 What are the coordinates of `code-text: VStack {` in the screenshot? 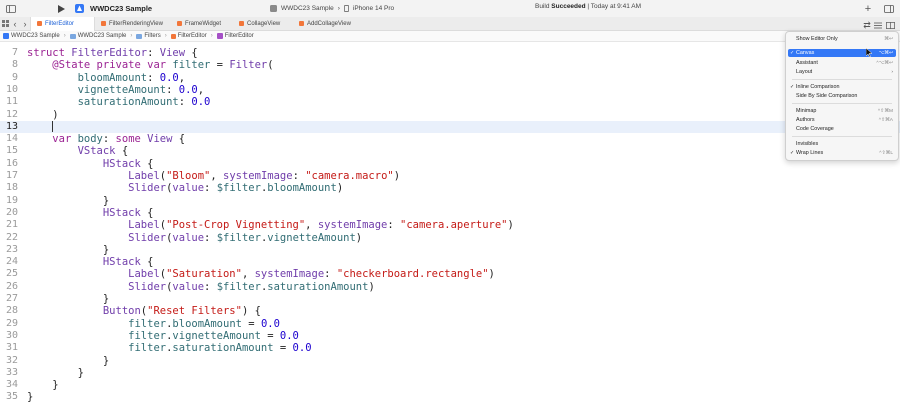 It's located at (103, 151).